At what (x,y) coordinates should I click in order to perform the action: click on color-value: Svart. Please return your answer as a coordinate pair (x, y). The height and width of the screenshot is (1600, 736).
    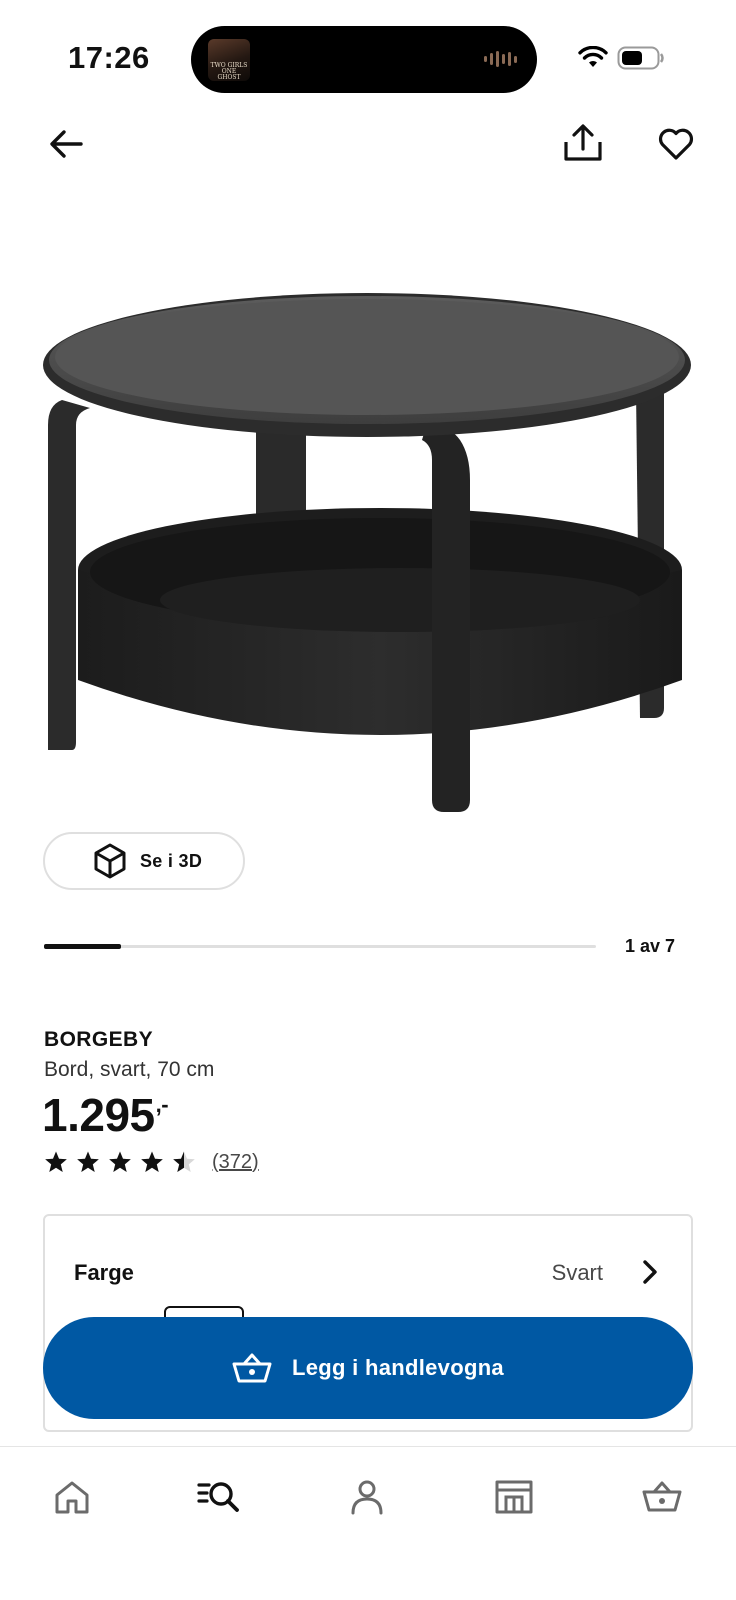
    Looking at the image, I should click on (577, 1272).